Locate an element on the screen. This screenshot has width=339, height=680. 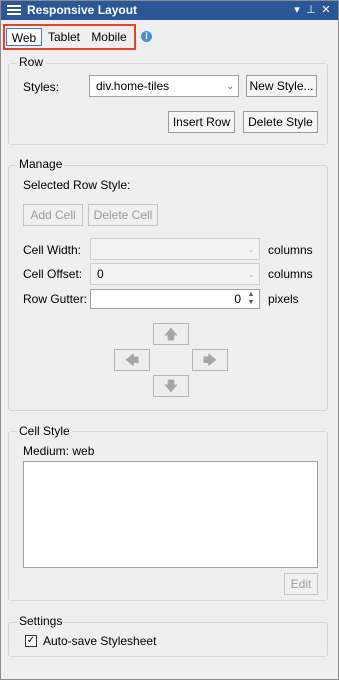
row-gutter-label: Row Gutter: is located at coordinates (55, 299).